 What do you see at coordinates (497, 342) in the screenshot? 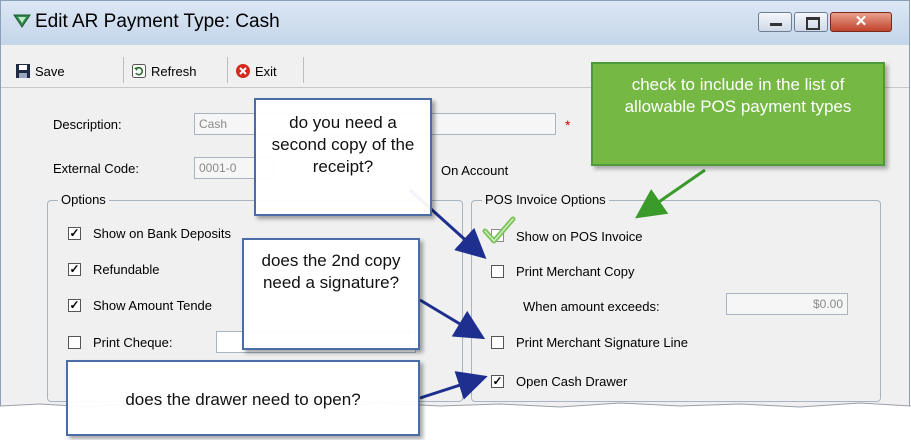
I see `print-merchant-signature-line-checkbox` at bounding box center [497, 342].